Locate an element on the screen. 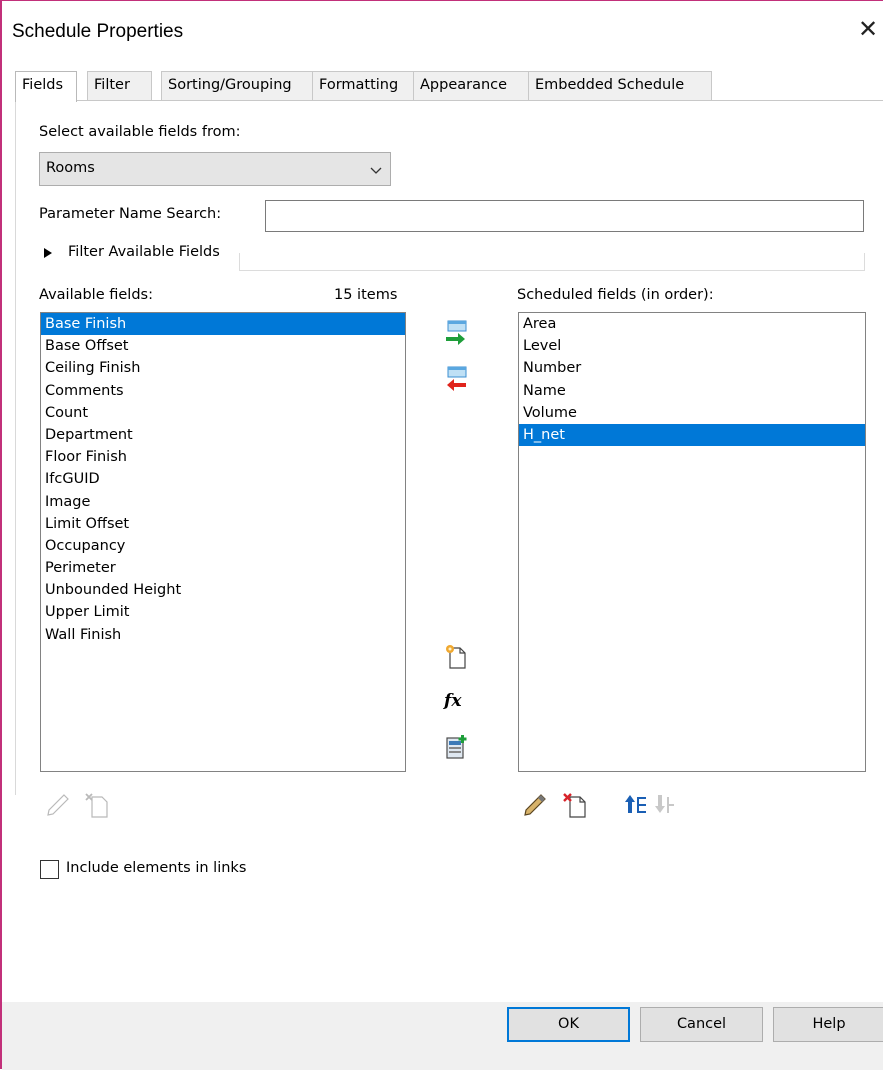 The image size is (883, 1070). cancel-button: Cancel is located at coordinates (701, 1024).